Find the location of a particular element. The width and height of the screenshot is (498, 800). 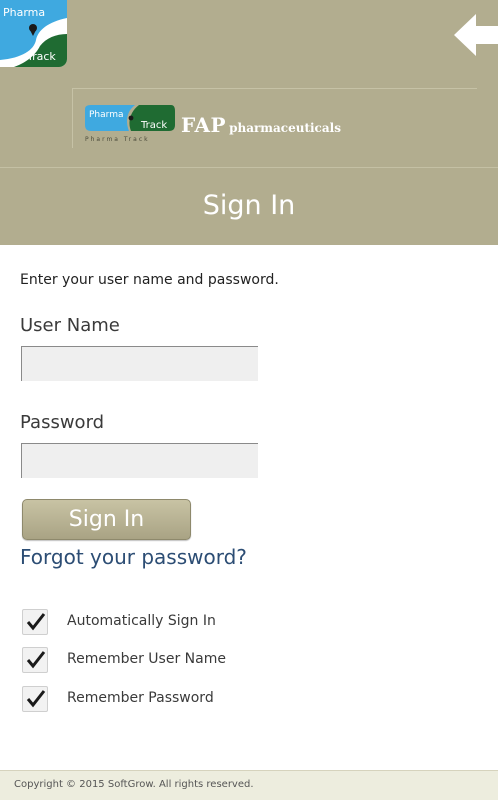

page-title: Sign In is located at coordinates (249, 205).